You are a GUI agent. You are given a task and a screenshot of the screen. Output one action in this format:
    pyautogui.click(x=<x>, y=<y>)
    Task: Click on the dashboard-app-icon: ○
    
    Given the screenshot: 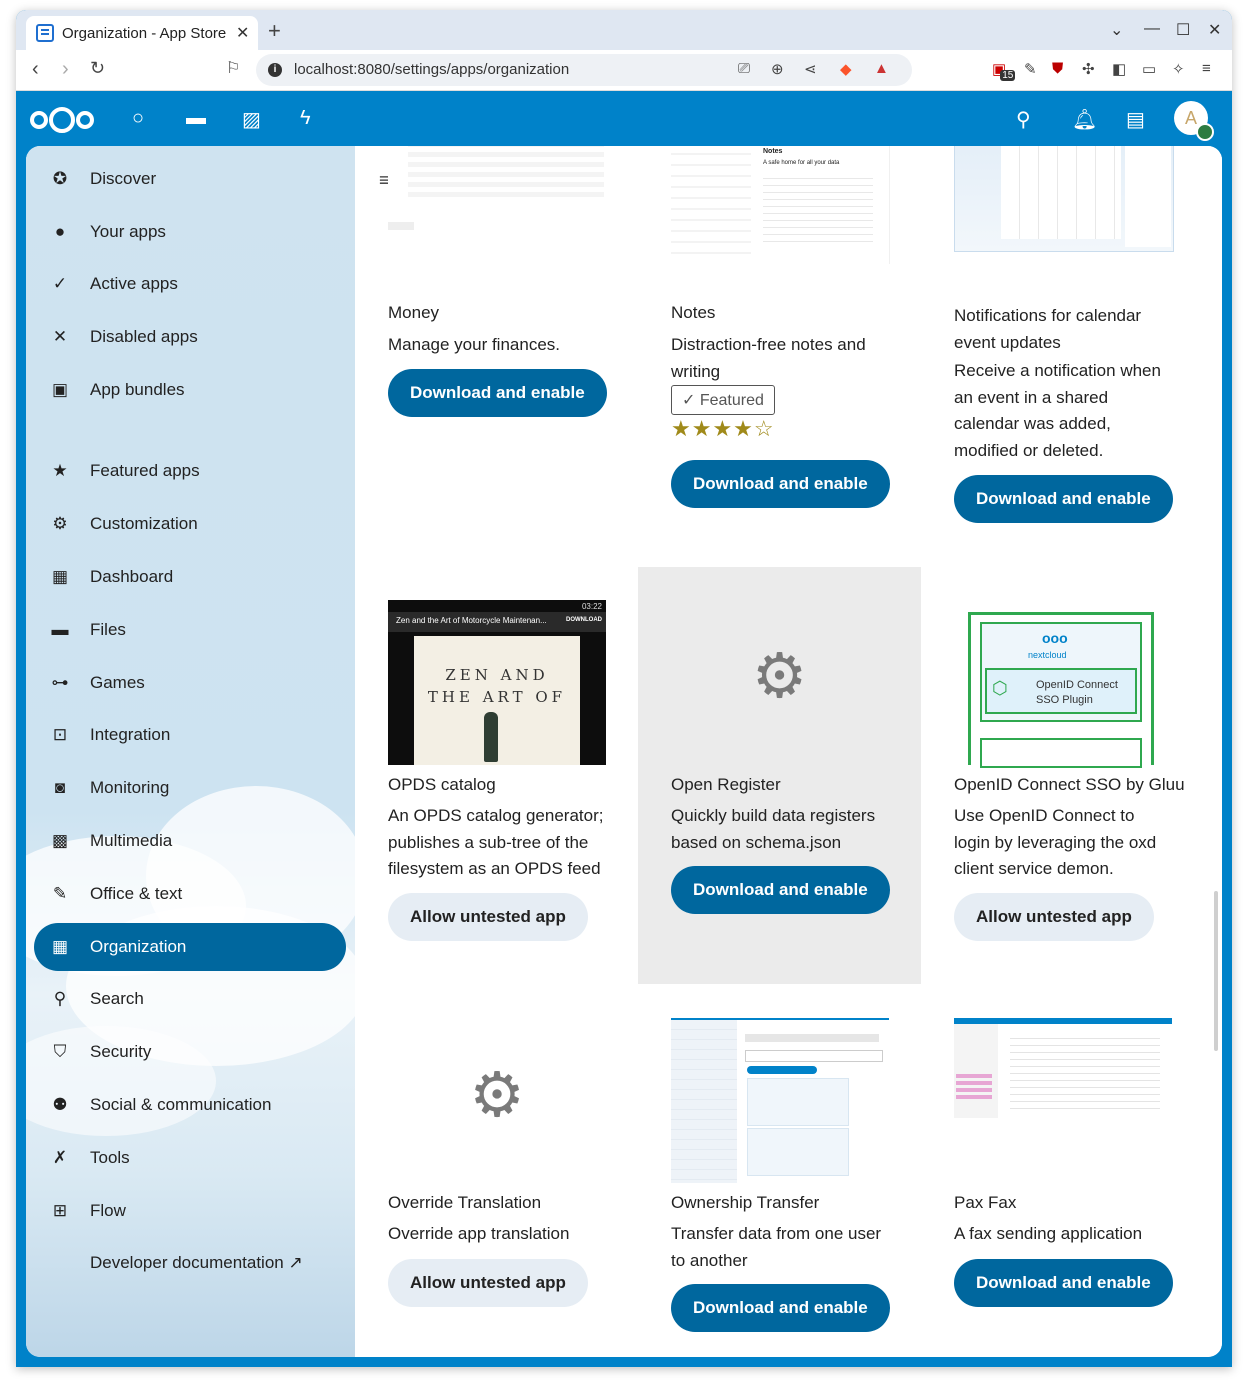 What is the action you would take?
    pyautogui.click(x=138, y=118)
    